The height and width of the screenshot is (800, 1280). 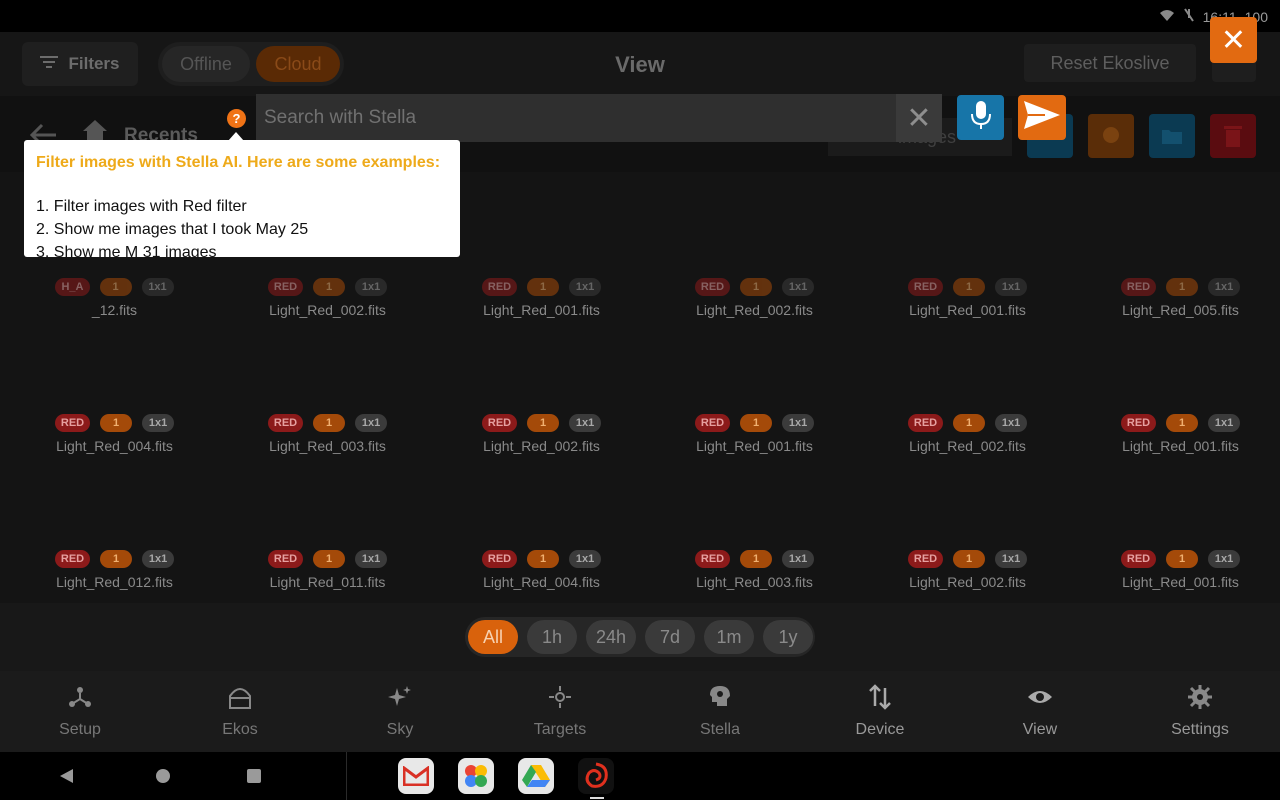 What do you see at coordinates (1172, 136) in the screenshot?
I see `folder-button` at bounding box center [1172, 136].